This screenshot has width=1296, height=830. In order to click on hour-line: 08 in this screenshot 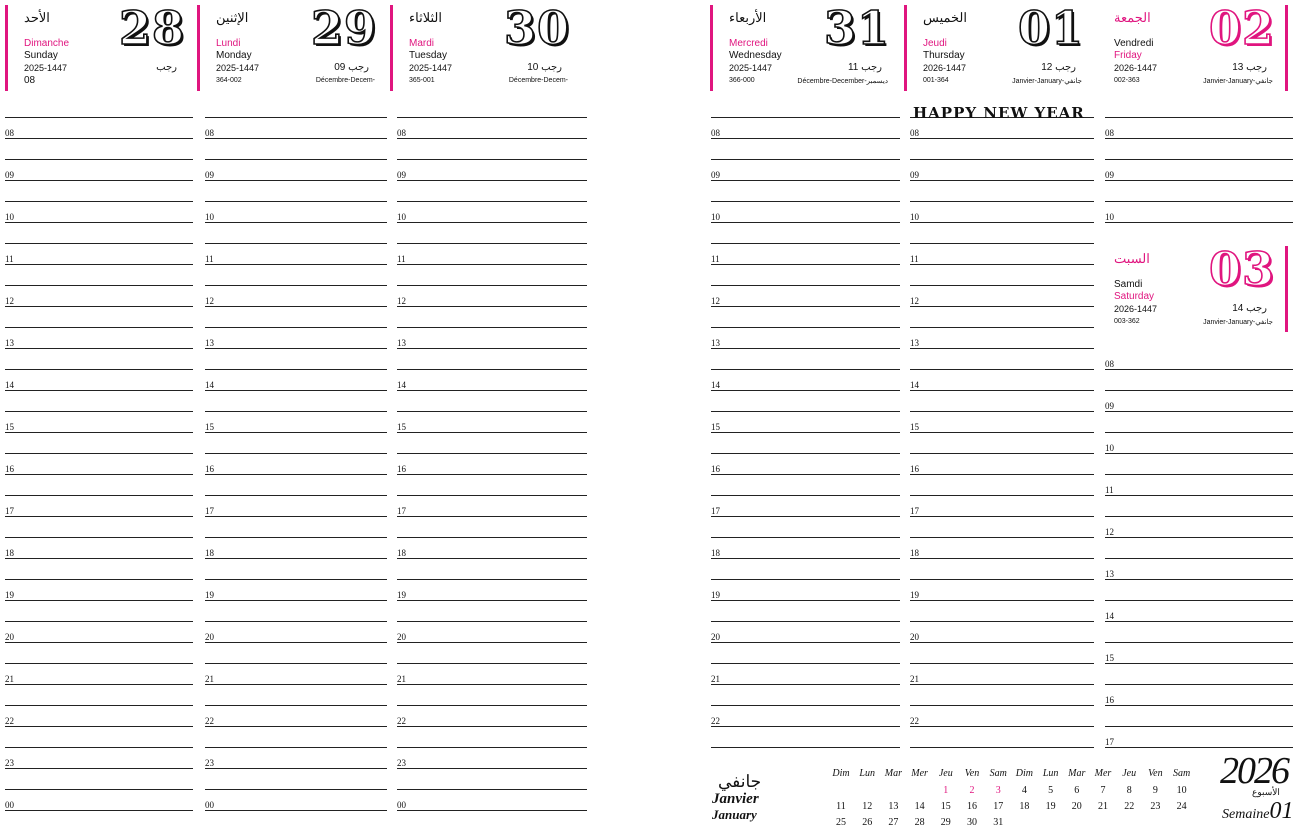, I will do `click(1002, 133)`.